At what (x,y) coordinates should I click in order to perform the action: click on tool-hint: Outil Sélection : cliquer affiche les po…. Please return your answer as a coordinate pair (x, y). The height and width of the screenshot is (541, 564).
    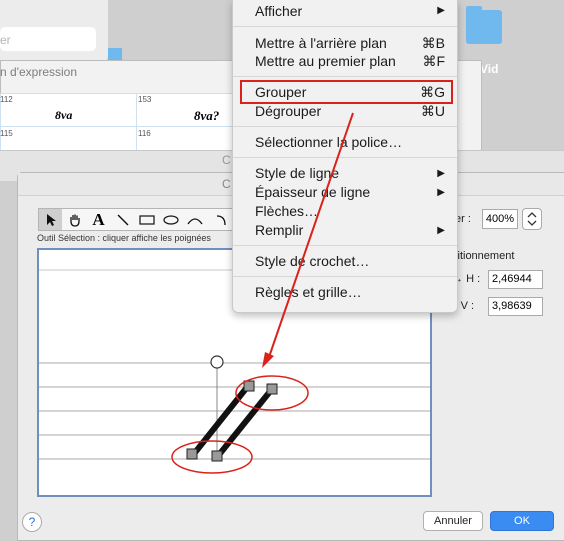
    Looking at the image, I should click on (124, 238).